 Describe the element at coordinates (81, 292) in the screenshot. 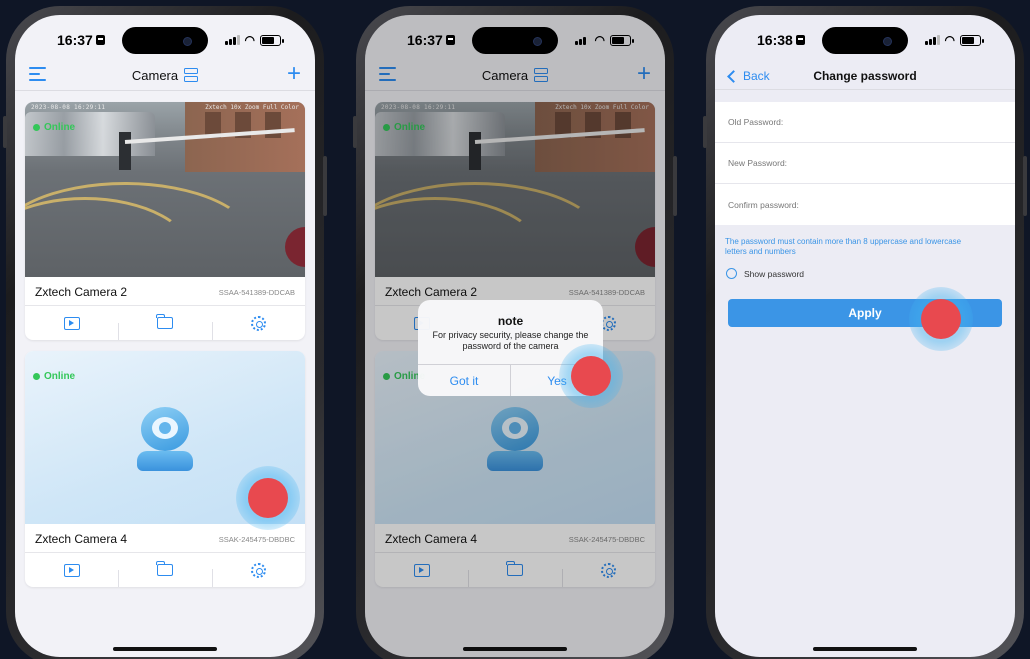

I see `camera-name: Zxtech Camera 2` at that location.